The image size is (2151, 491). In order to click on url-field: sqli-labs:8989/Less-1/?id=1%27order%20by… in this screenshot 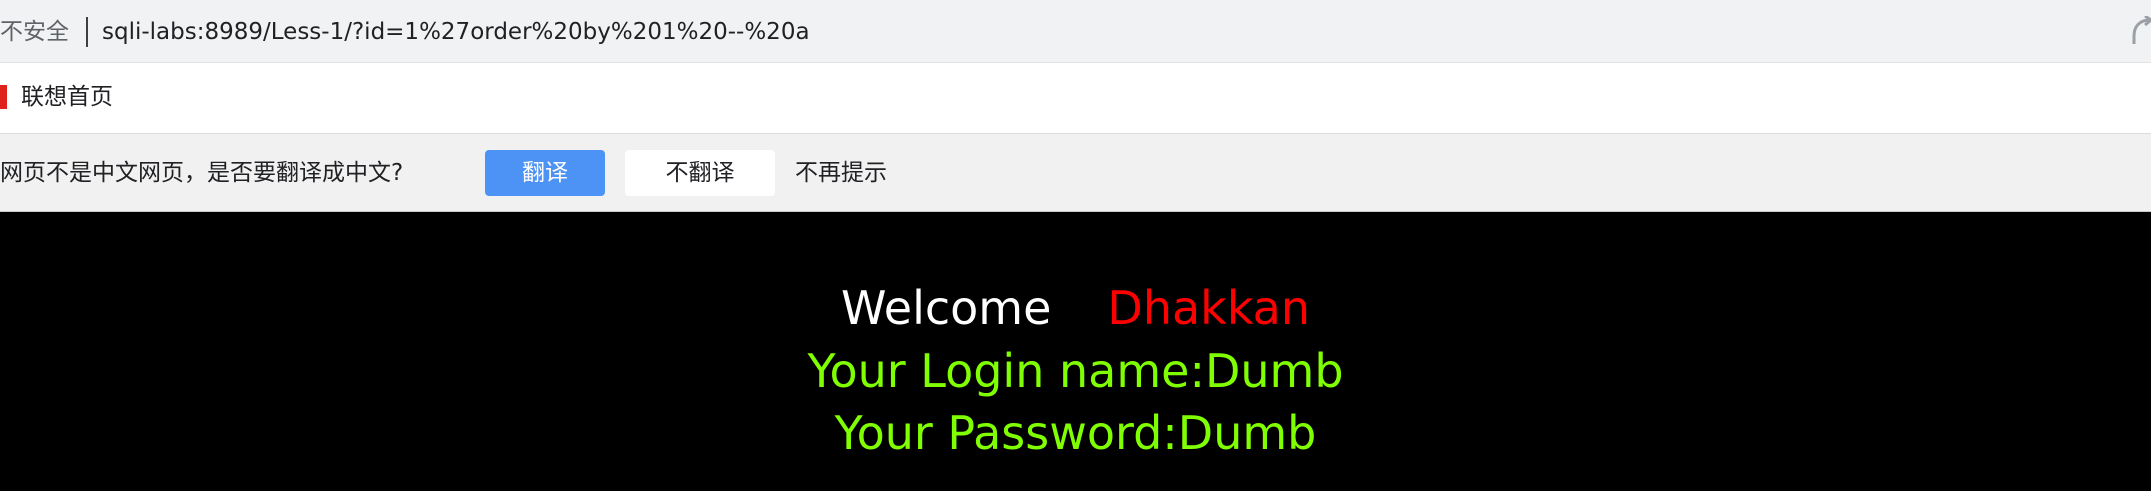, I will do `click(456, 32)`.